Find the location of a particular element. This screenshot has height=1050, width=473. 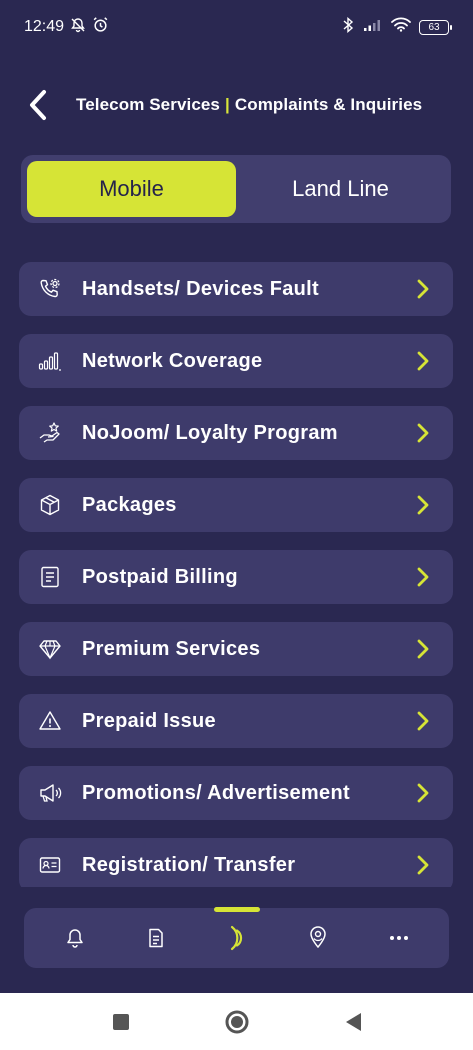

id-card-icon is located at coordinates (50, 865).